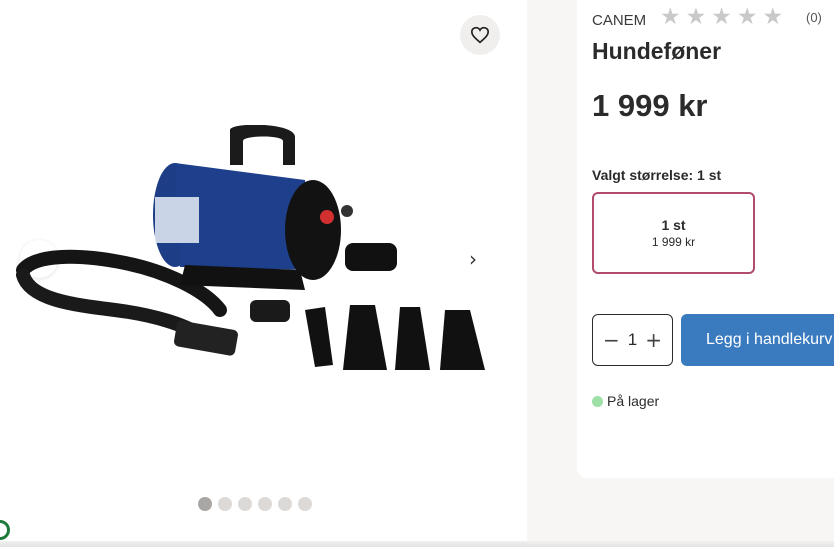  What do you see at coordinates (255, 504) in the screenshot?
I see `gallery-pagination` at bounding box center [255, 504].